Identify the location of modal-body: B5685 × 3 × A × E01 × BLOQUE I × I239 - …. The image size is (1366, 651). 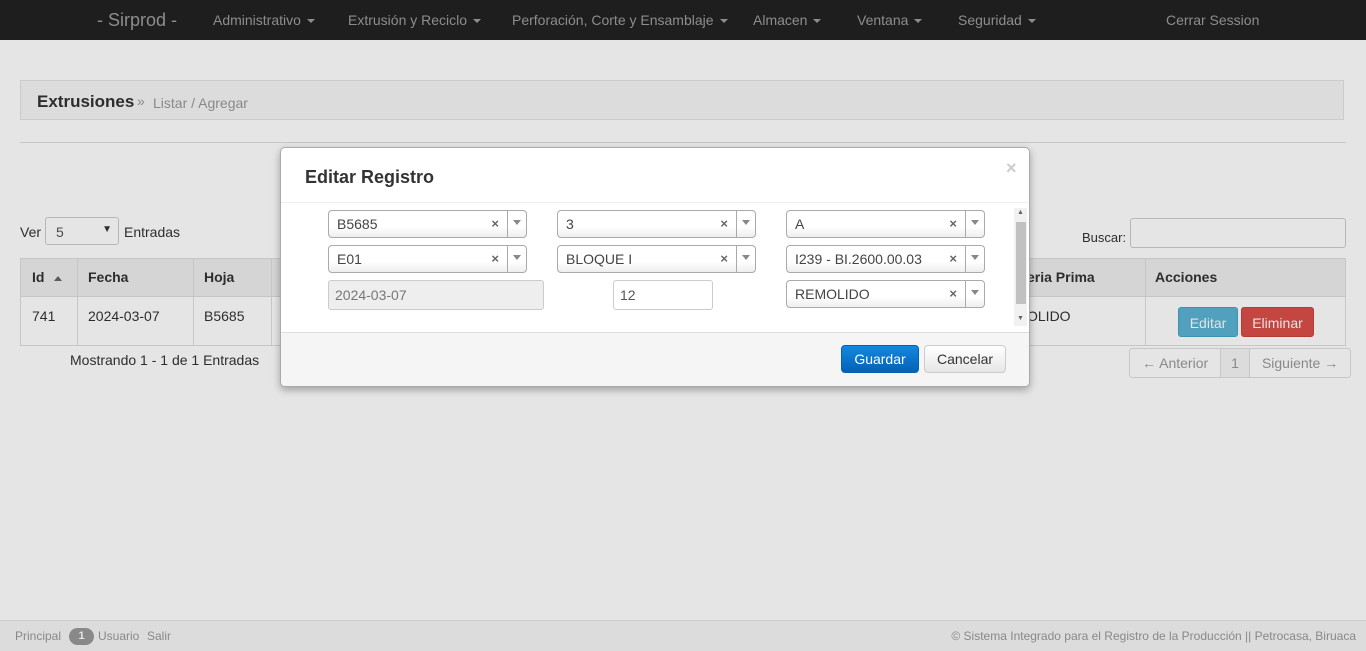
(657, 268).